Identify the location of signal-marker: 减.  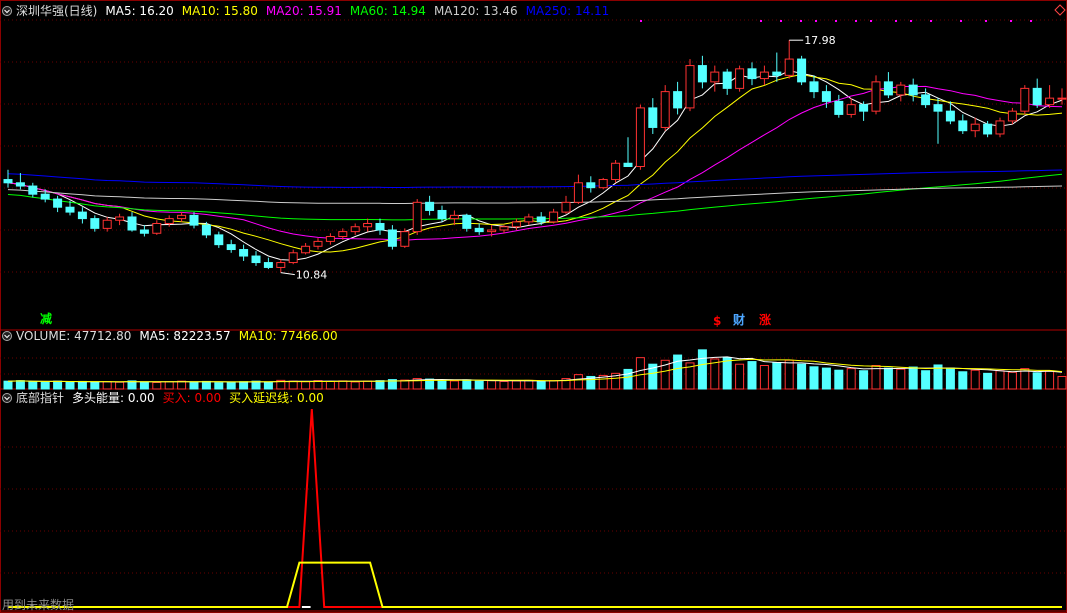
(46, 318).